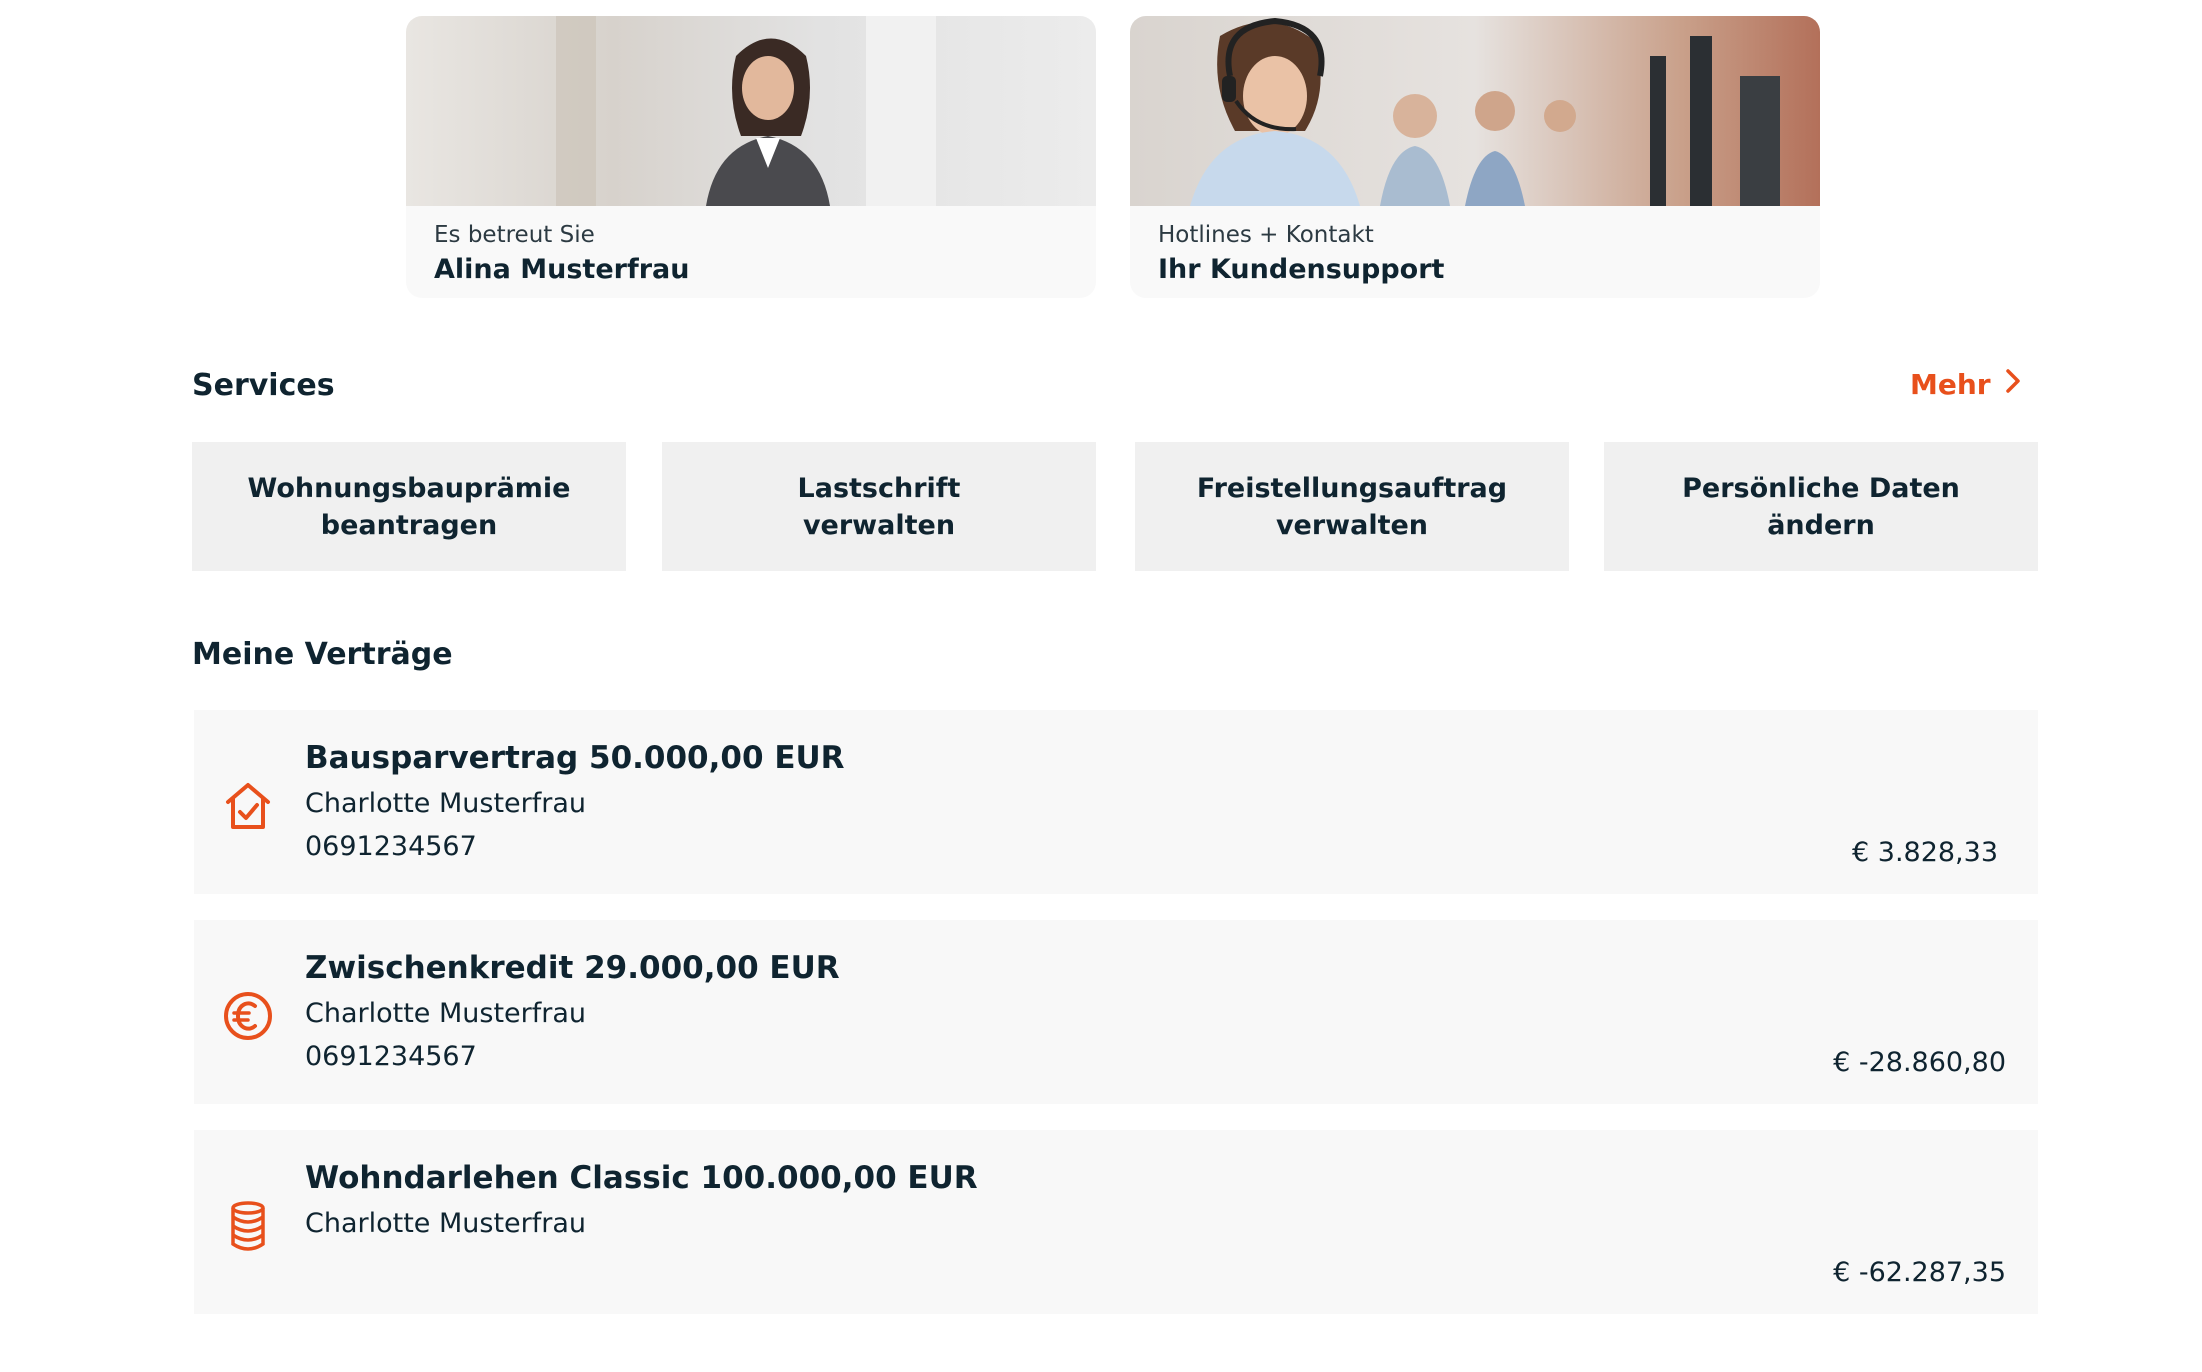 The image size is (2202, 1372). I want to click on service-tile-label: Freistellungsauftrag verwalten, so click(1352, 506).